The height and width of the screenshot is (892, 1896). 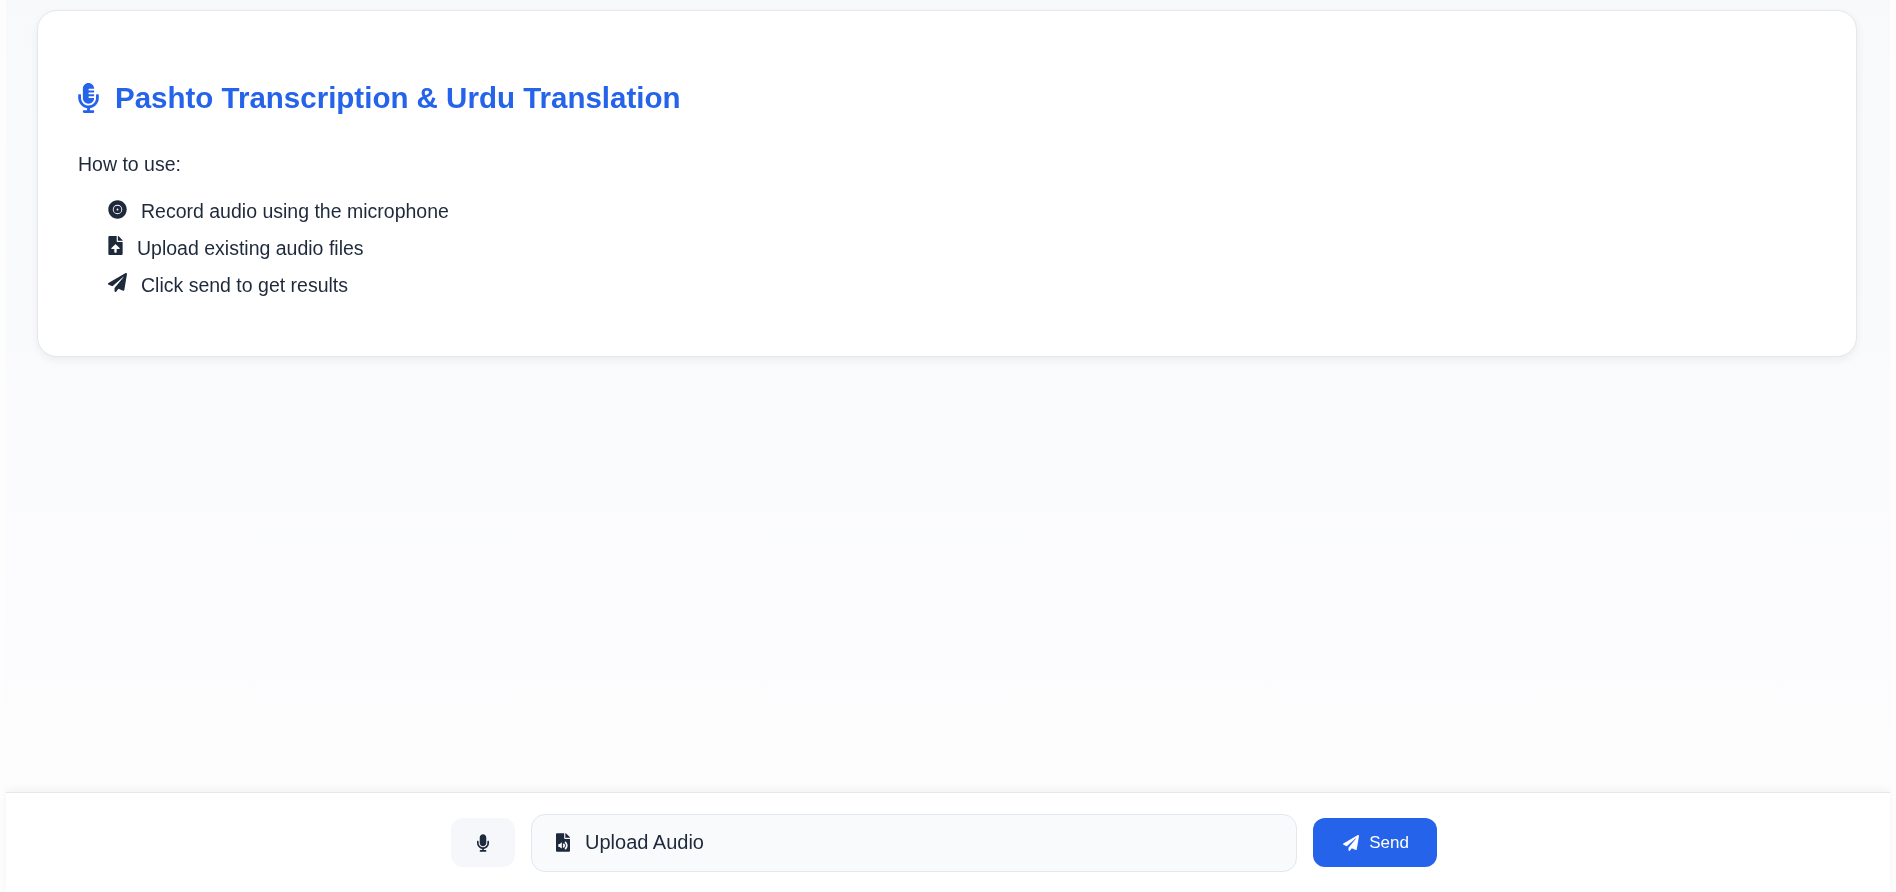 What do you see at coordinates (250, 248) in the screenshot?
I see `instruction-step: Upload existing audio files` at bounding box center [250, 248].